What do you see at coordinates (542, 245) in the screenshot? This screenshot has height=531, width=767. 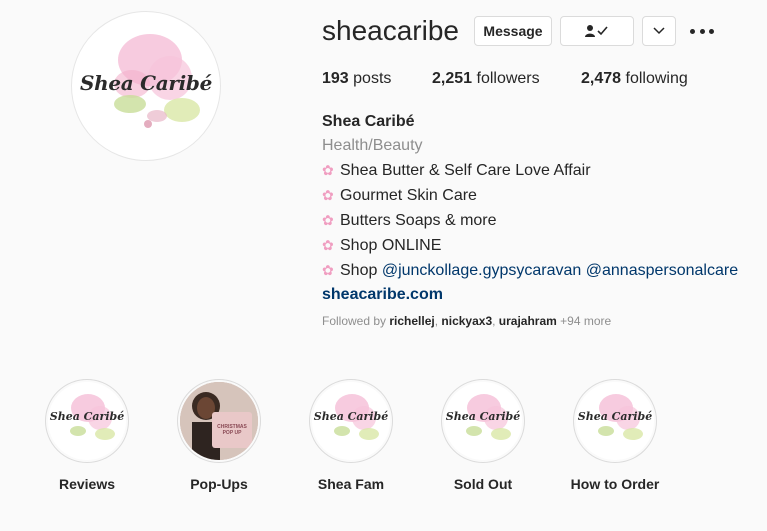 I see `bio-line: ✿ Shop ONLINE` at bounding box center [542, 245].